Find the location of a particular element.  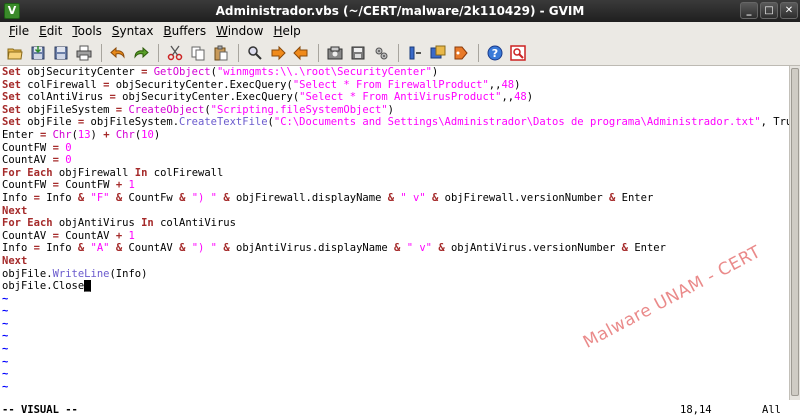

code-line: objFile.WriteLine(Info) is located at coordinates (394, 274).